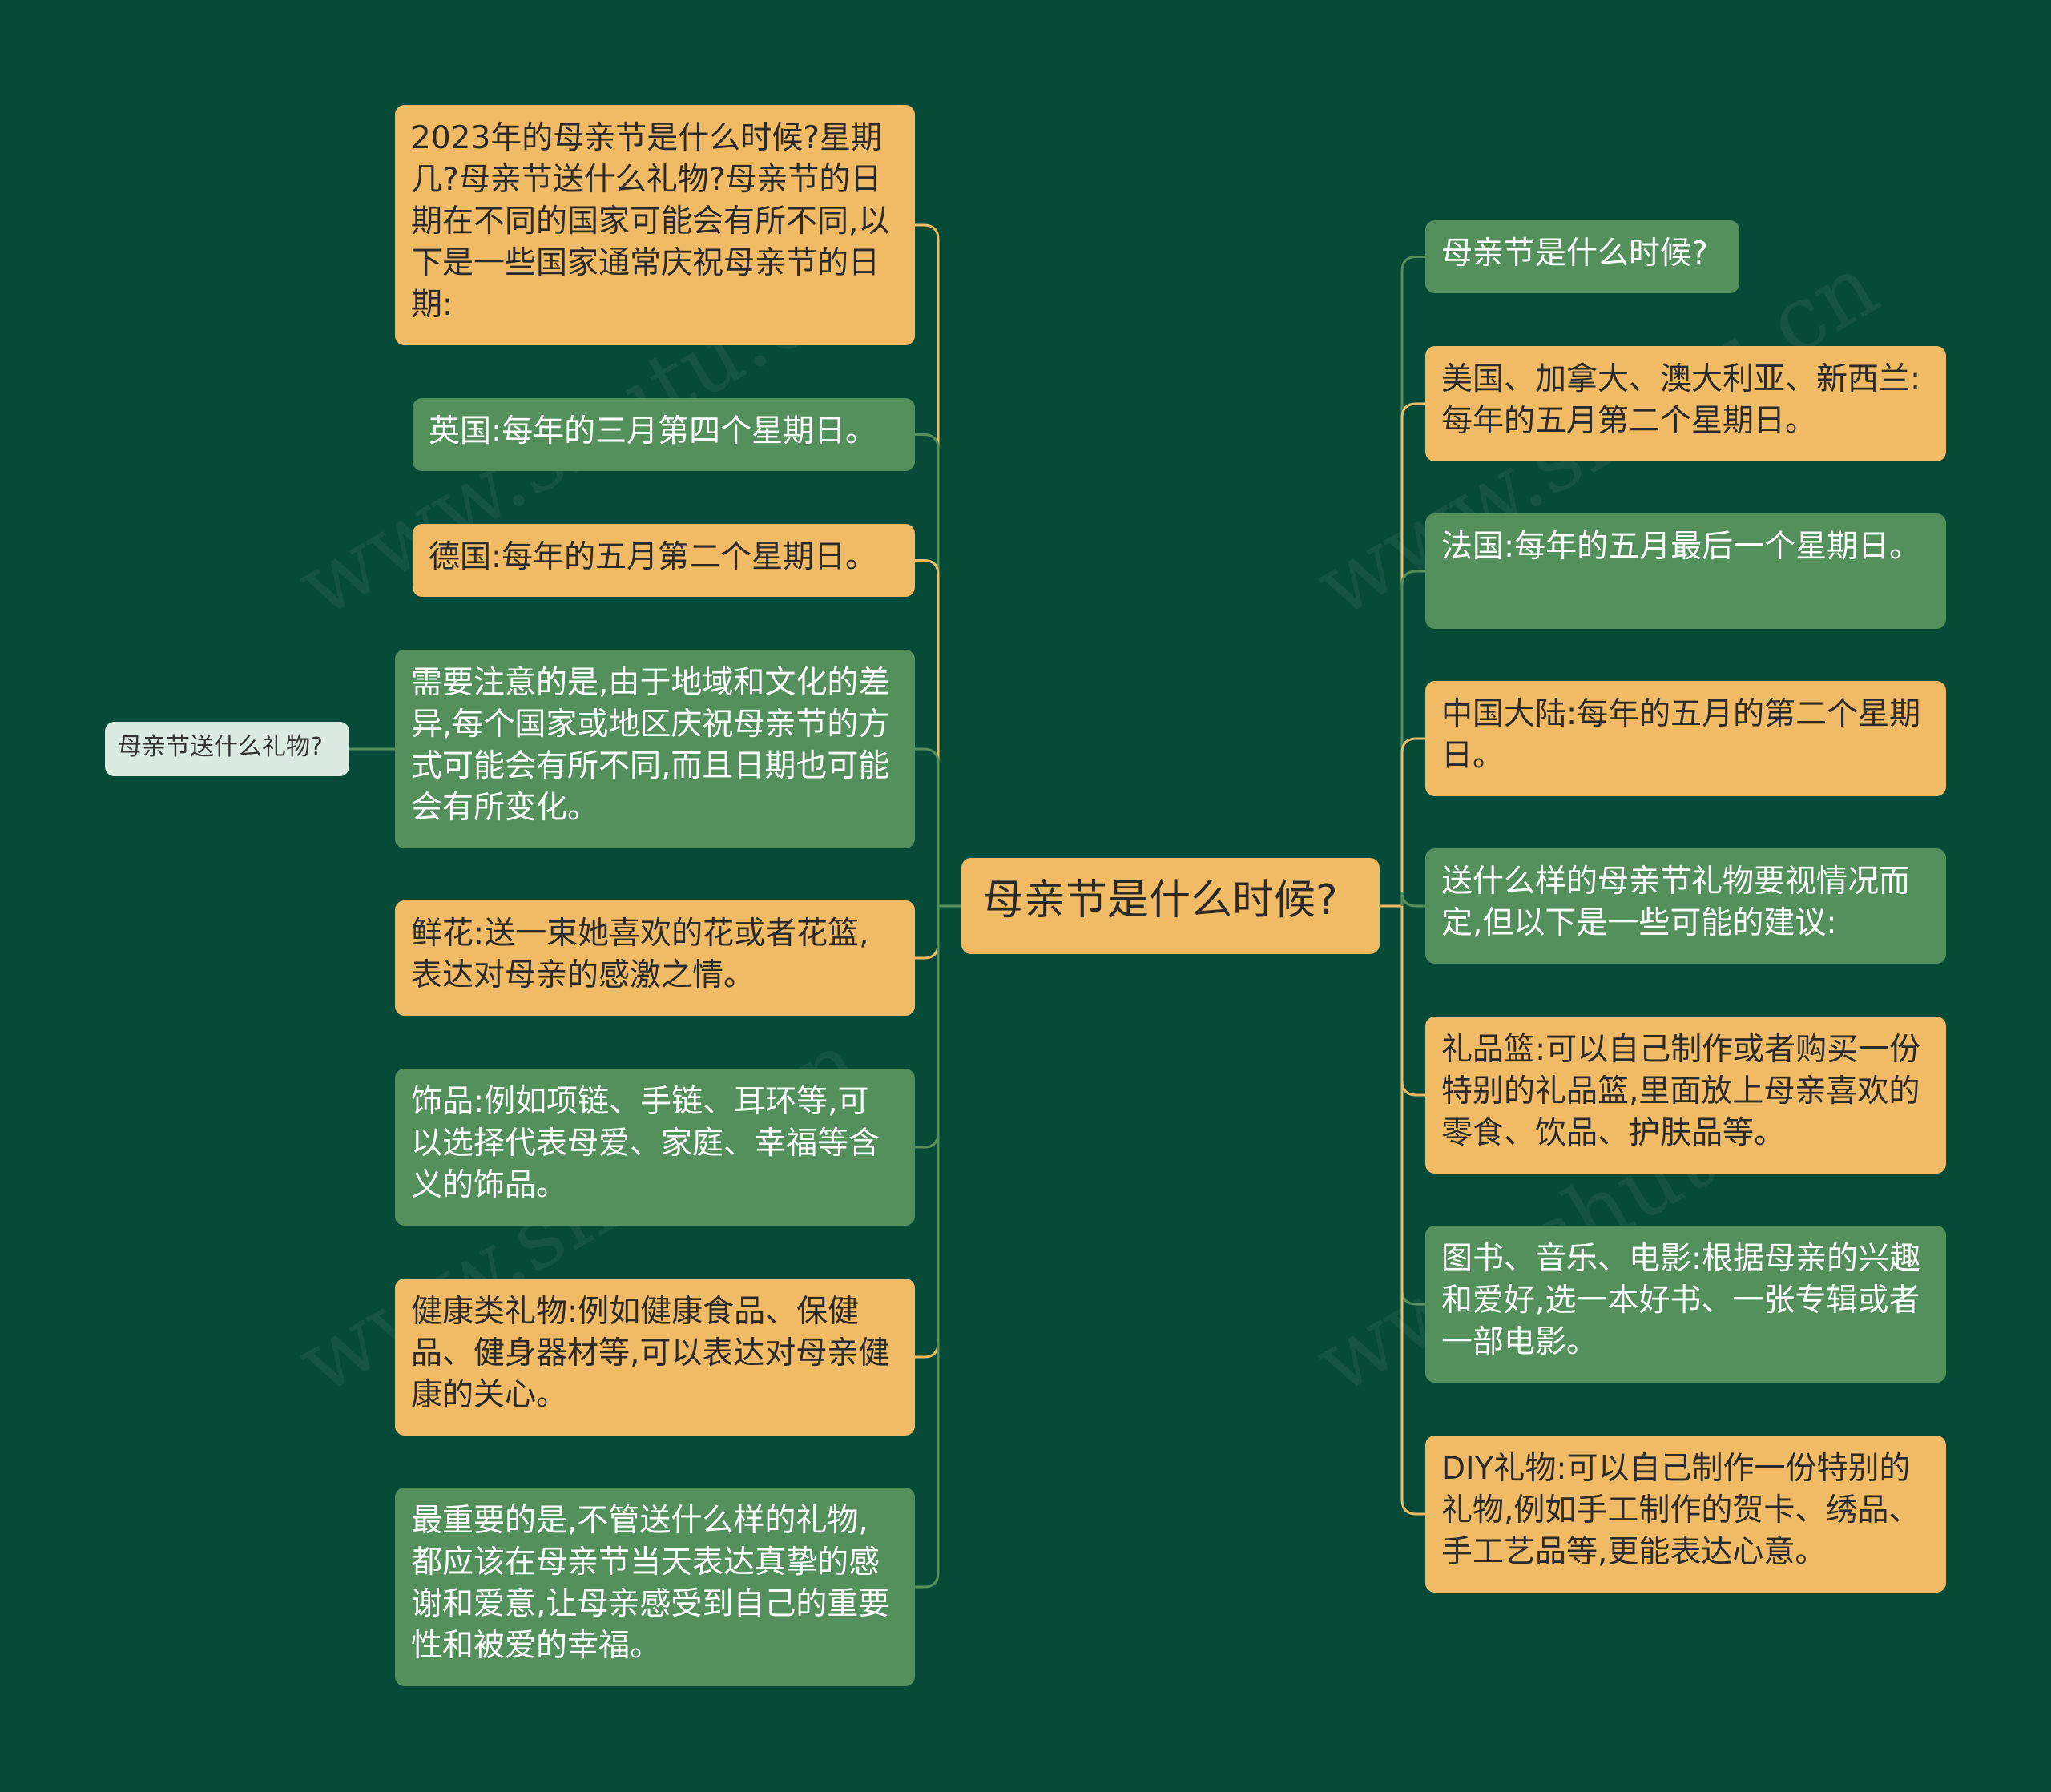 This screenshot has width=2051, height=1792. I want to click on right-node: 中国大陆:每年的五月的第二个星期日。, so click(1685, 738).